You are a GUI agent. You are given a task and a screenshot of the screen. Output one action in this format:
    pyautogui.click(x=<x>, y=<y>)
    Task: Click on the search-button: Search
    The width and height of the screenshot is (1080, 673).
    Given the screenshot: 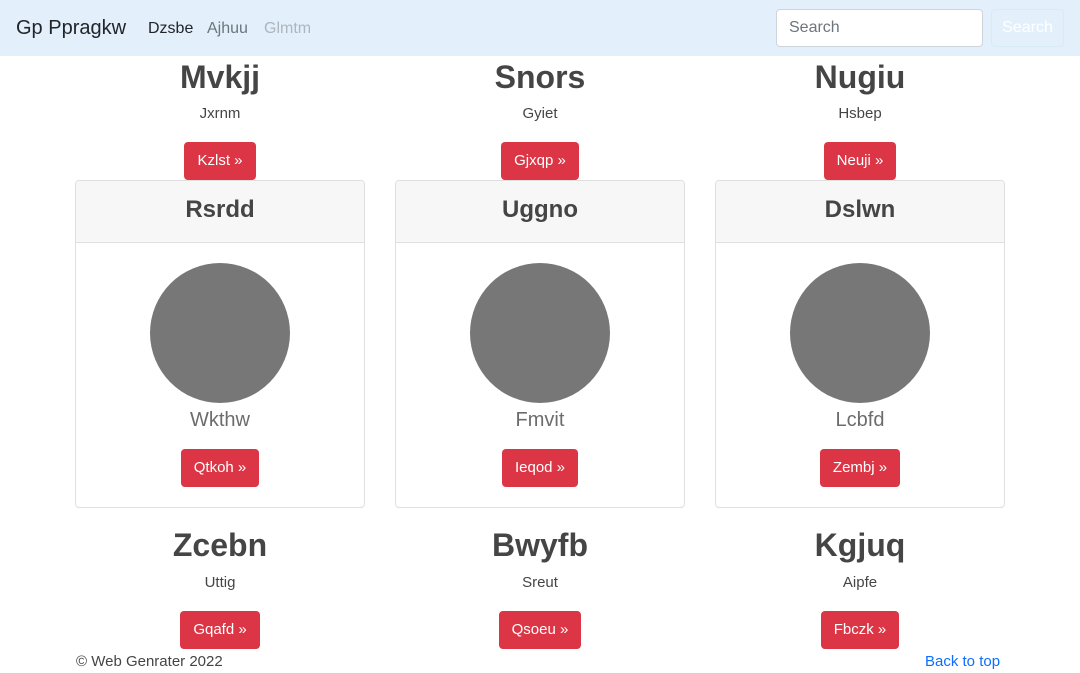 What is the action you would take?
    pyautogui.click(x=1027, y=28)
    